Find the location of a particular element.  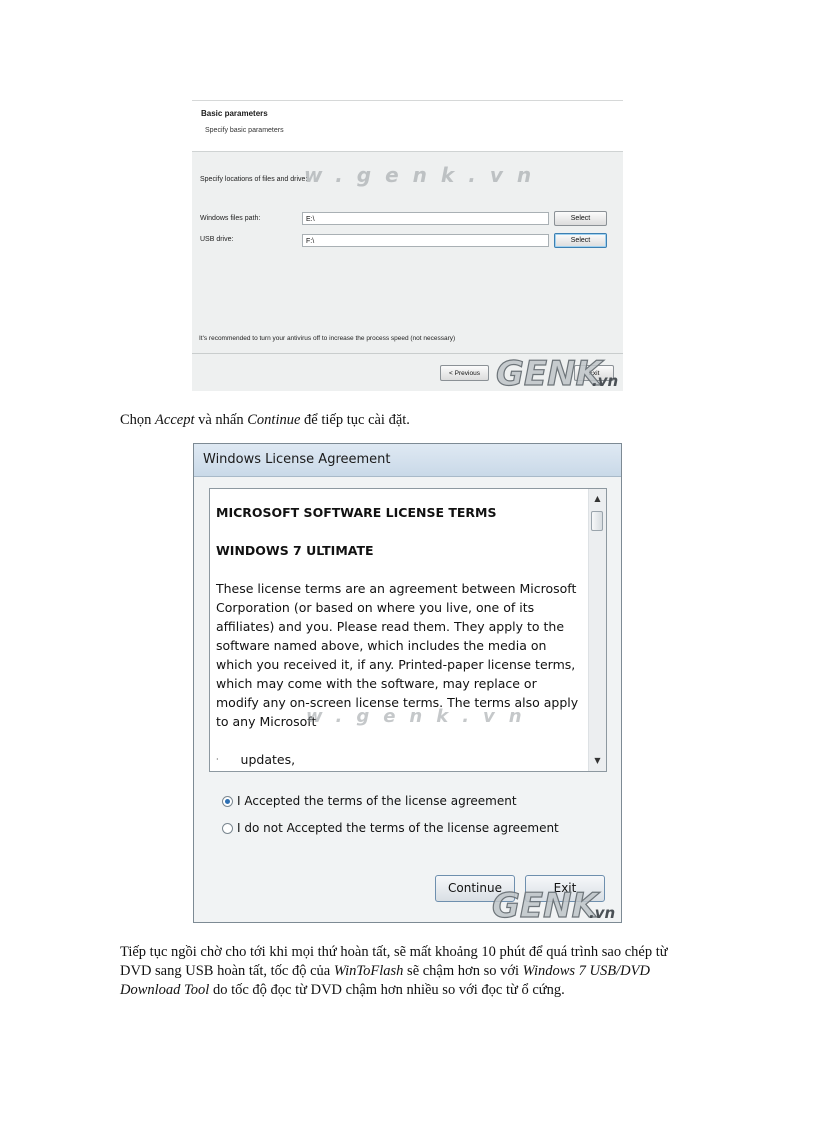

dialog-titlebar: Windows License Agreement is located at coordinates (407, 460).